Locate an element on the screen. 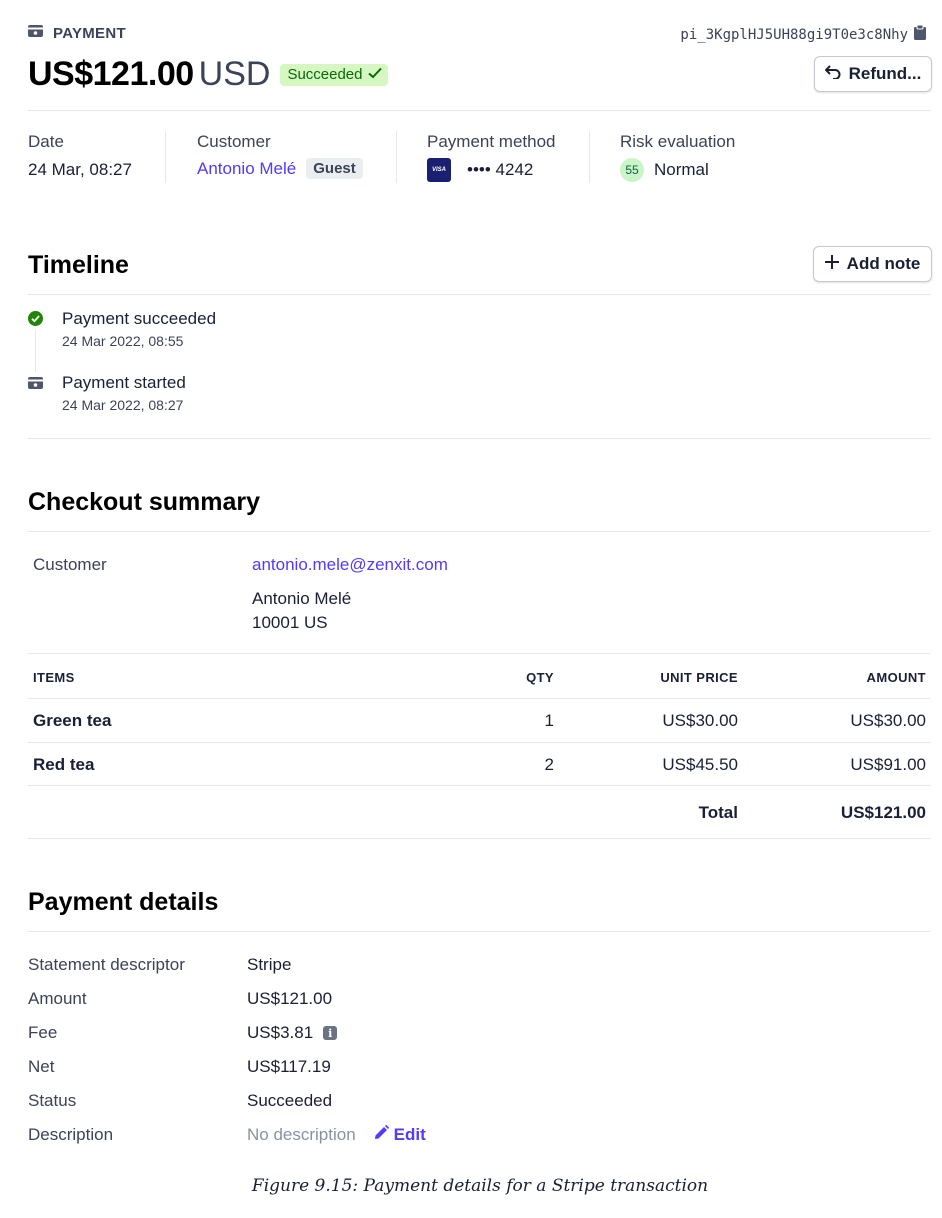 Image resolution: width=942 pixels, height=1218 pixels. guest-badge: Guest is located at coordinates (334, 168).